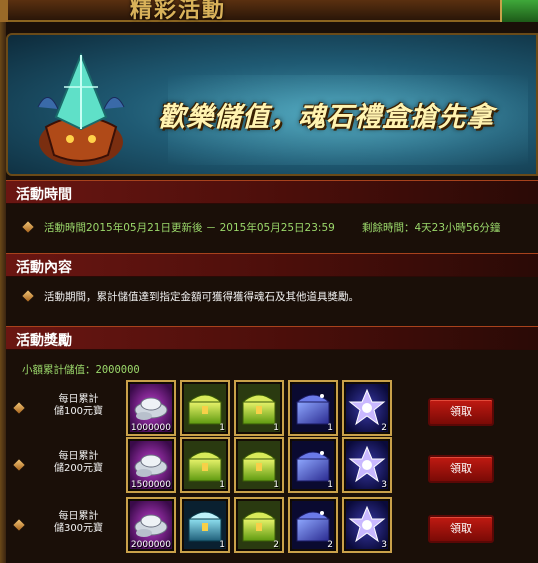 This screenshot has width=538, height=563. What do you see at coordinates (4, 11) in the screenshot?
I see `left-ornament` at bounding box center [4, 11].